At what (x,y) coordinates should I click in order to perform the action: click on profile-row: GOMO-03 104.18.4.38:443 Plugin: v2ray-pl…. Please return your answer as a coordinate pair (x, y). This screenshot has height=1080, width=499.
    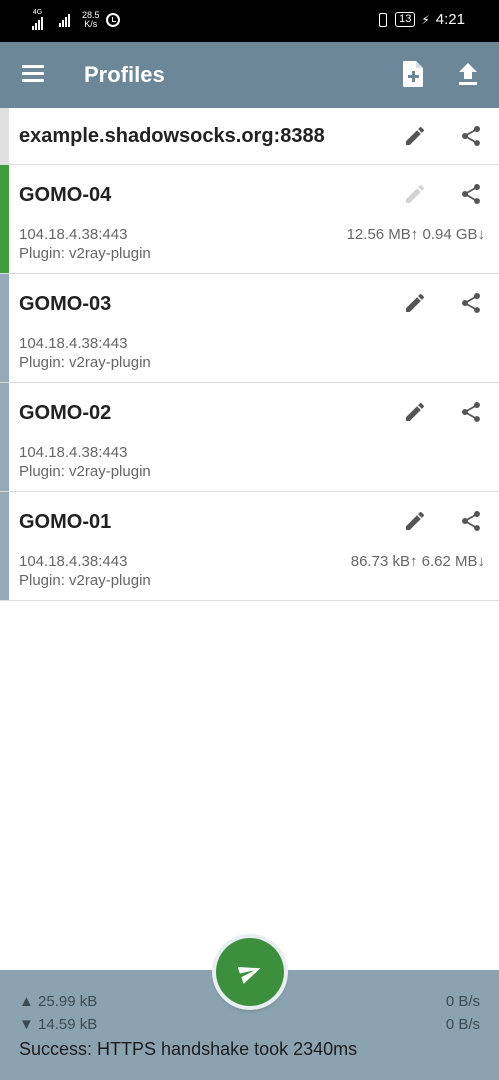
    Looking at the image, I should click on (249, 328).